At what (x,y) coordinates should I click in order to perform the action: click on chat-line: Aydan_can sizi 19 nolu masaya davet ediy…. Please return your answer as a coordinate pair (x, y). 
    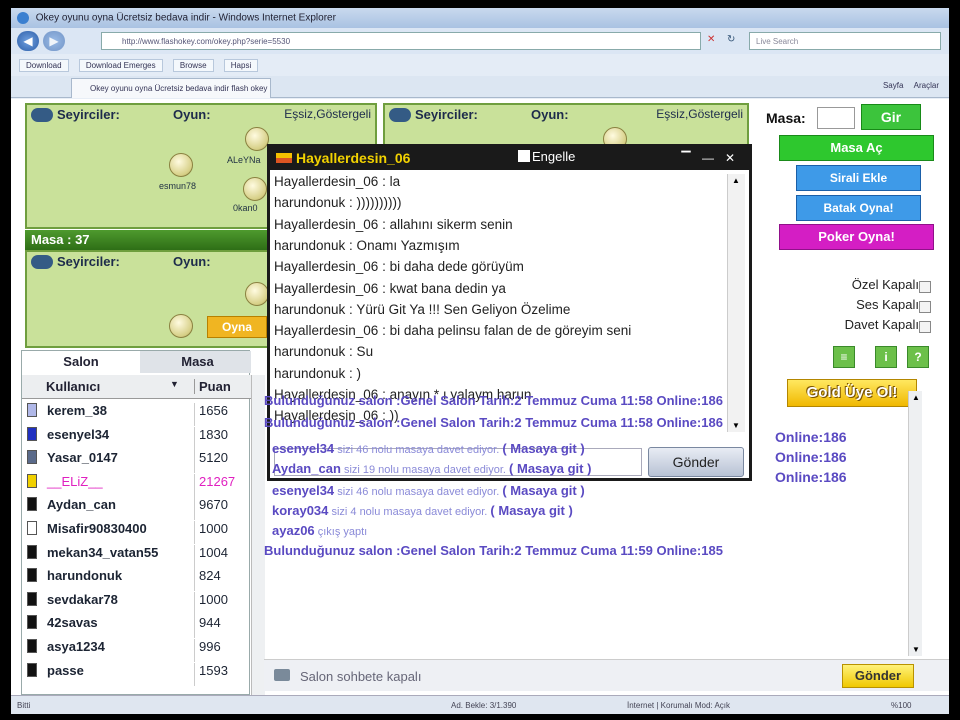
    Looking at the image, I should click on (431, 468).